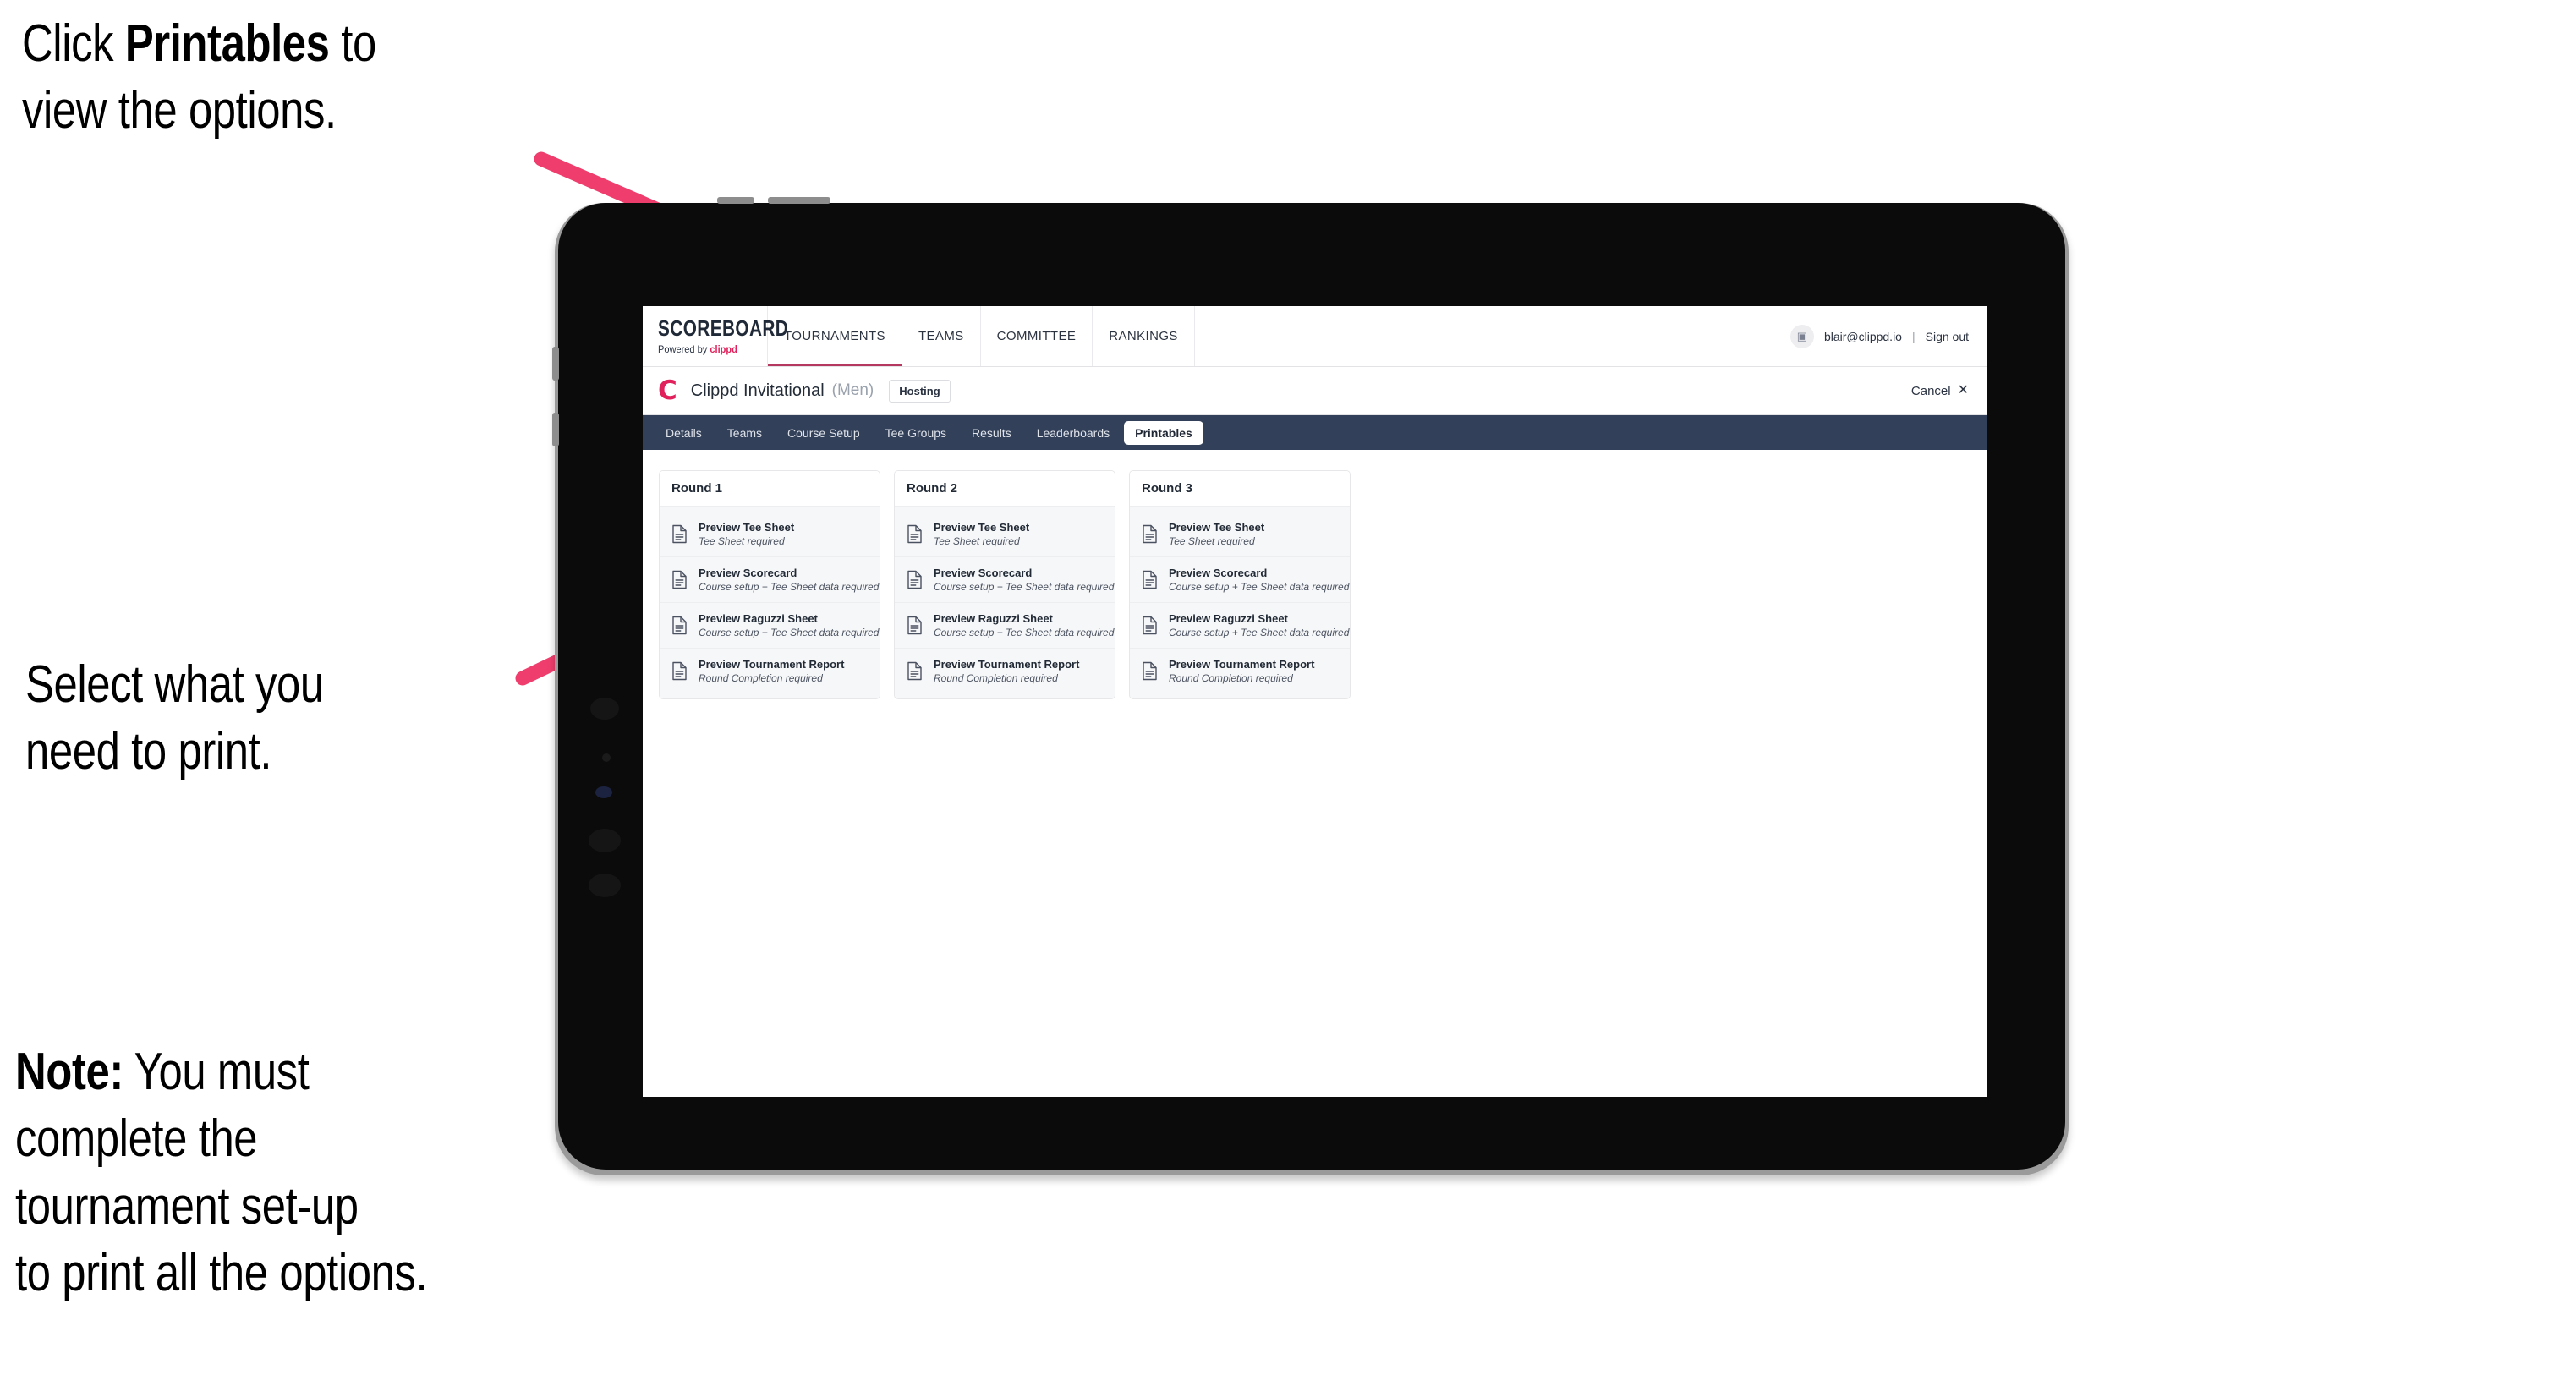  What do you see at coordinates (1144, 336) in the screenshot?
I see `top-nav-item-rankings: RANKINGS` at bounding box center [1144, 336].